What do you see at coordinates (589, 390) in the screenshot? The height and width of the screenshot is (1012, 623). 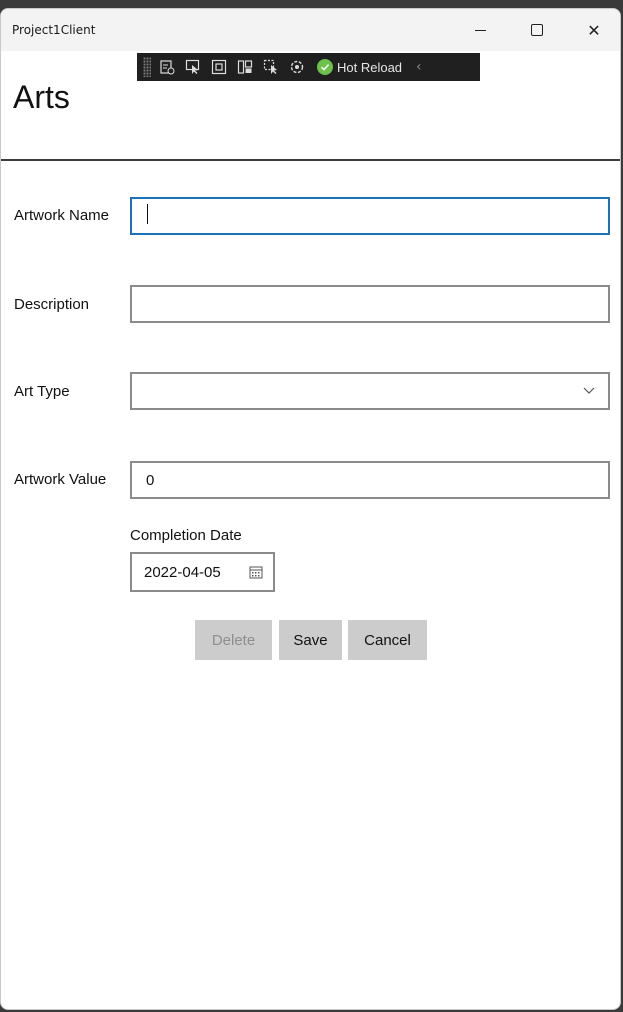 I see `chevron-down-icon` at bounding box center [589, 390].